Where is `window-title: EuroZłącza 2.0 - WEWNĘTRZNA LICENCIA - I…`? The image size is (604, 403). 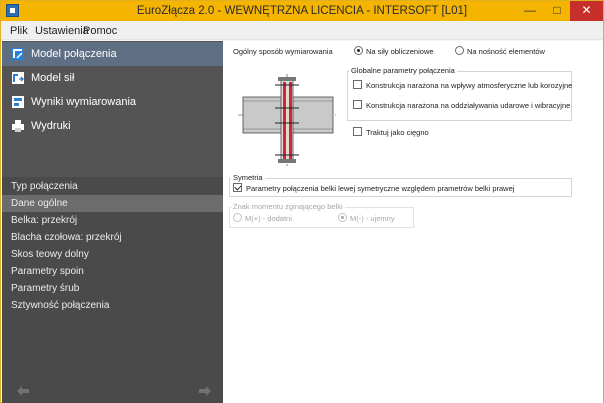
window-title: EuroZłącza 2.0 - WEWNĘTRZNA LICENCIA - I… is located at coordinates (302, 11).